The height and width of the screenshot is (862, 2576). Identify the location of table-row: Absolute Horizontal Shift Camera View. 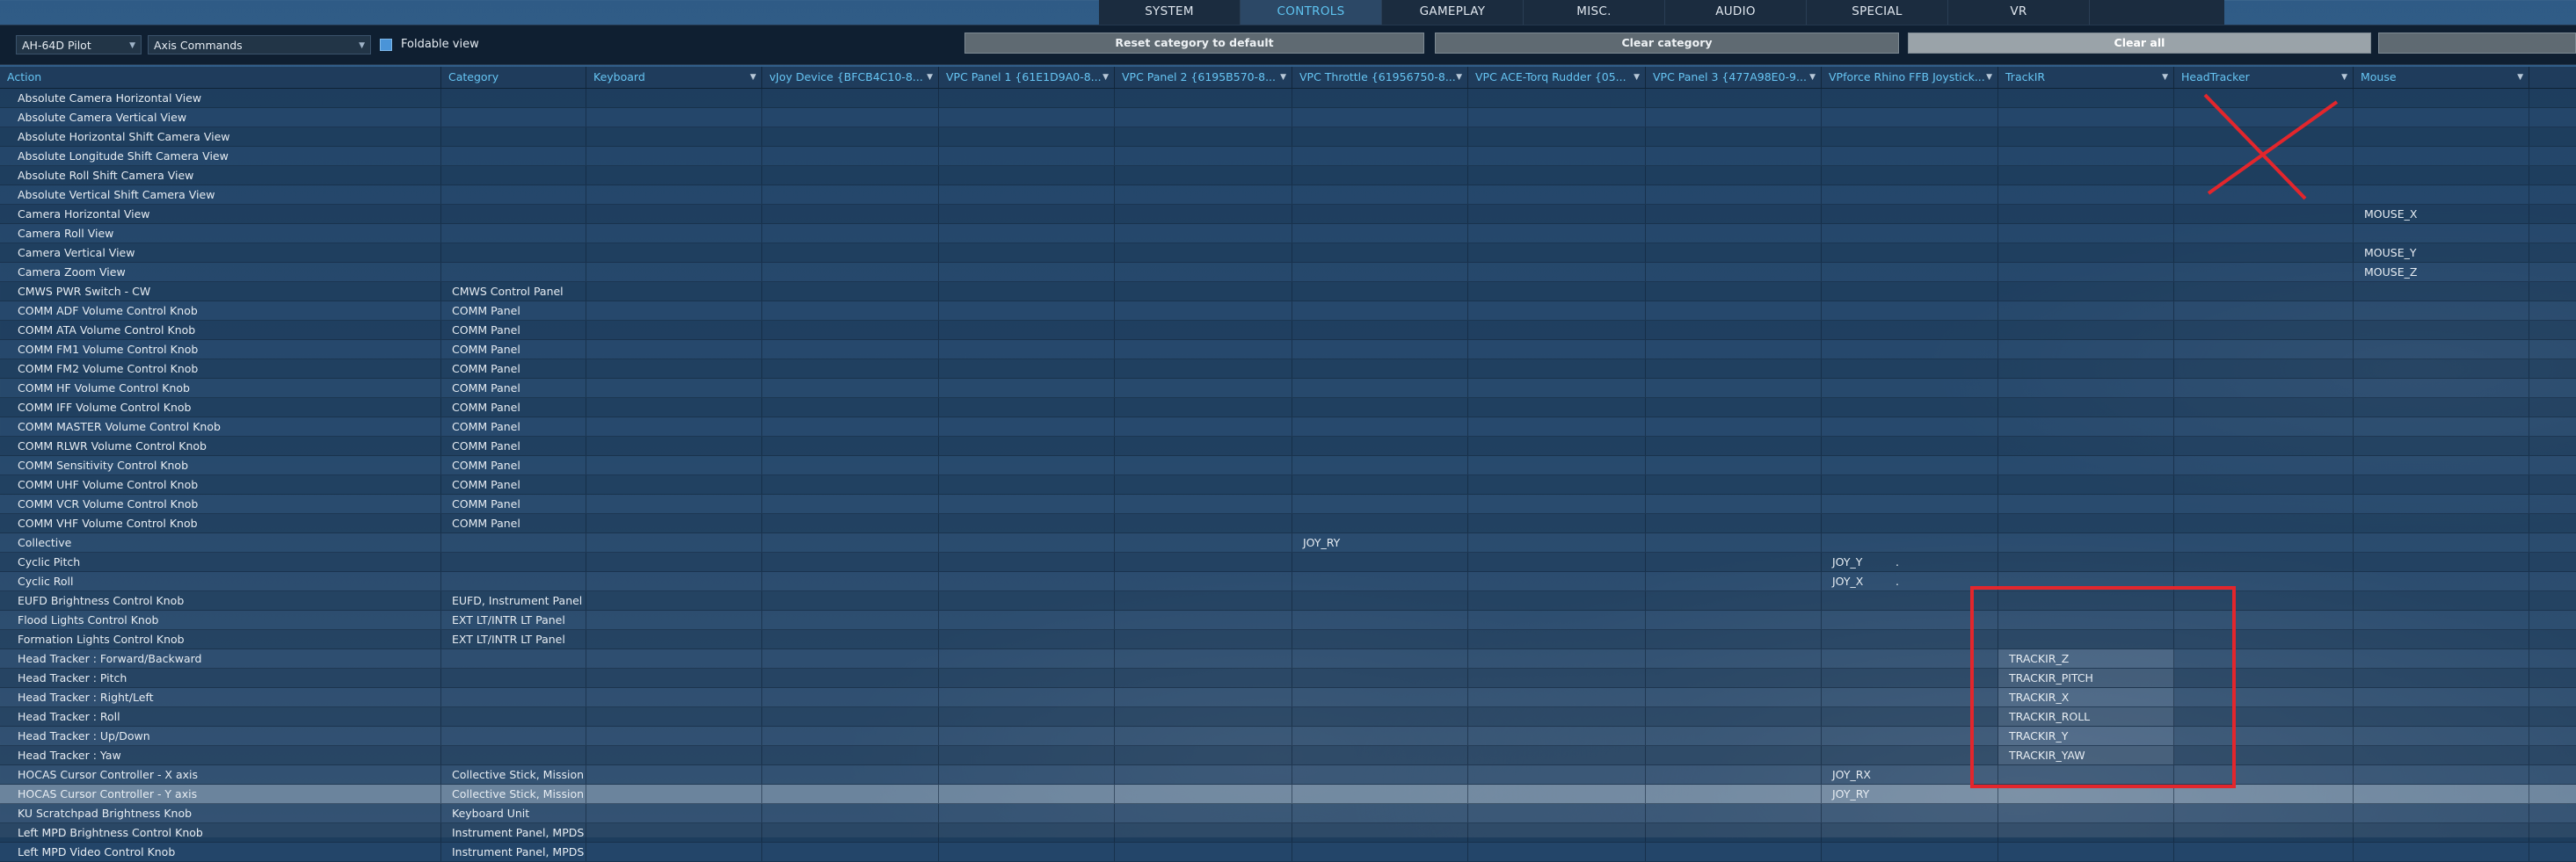
(1288, 137).